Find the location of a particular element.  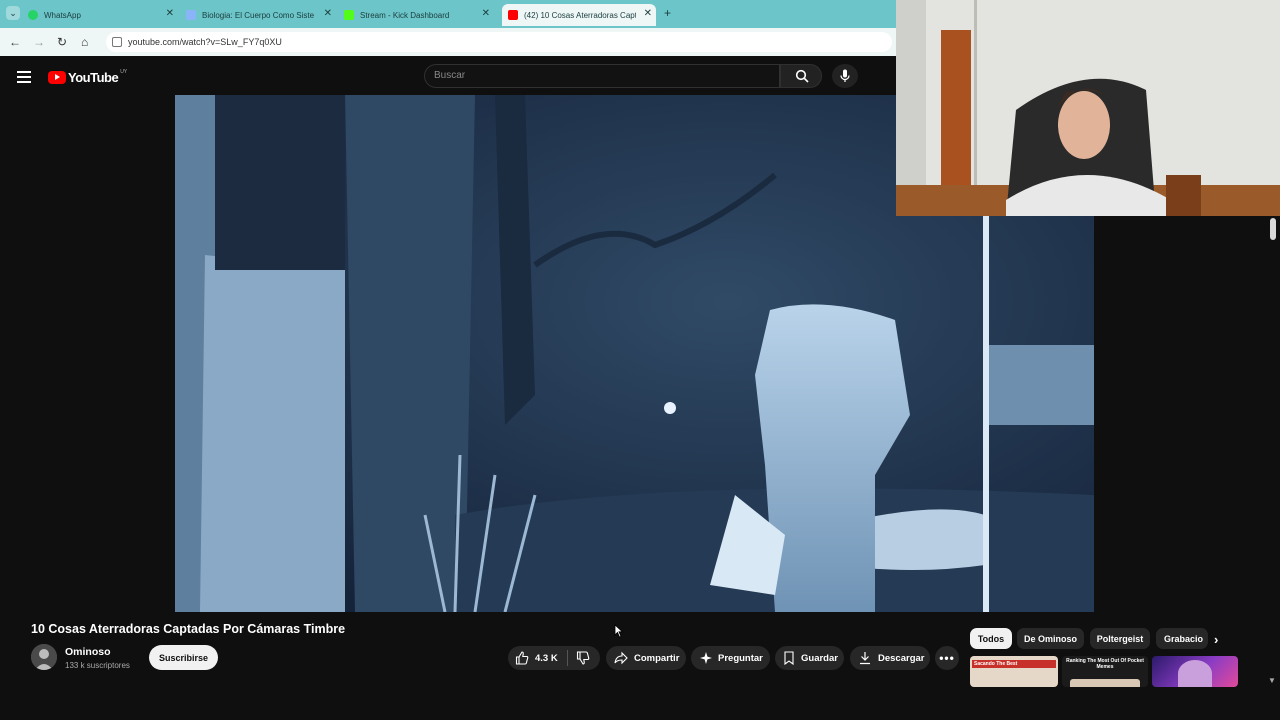

country-code: UY is located at coordinates (124, 71).